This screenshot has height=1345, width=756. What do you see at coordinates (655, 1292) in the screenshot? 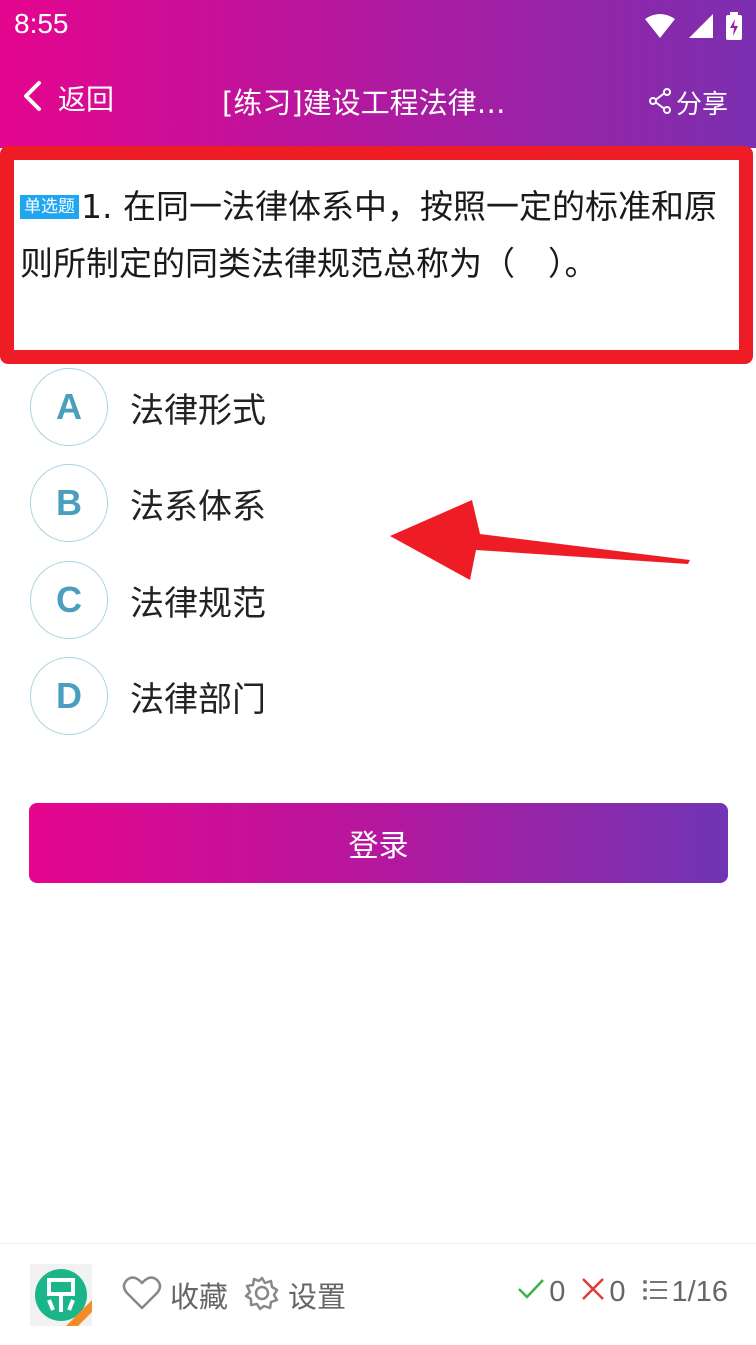
I see `list-icon` at bounding box center [655, 1292].